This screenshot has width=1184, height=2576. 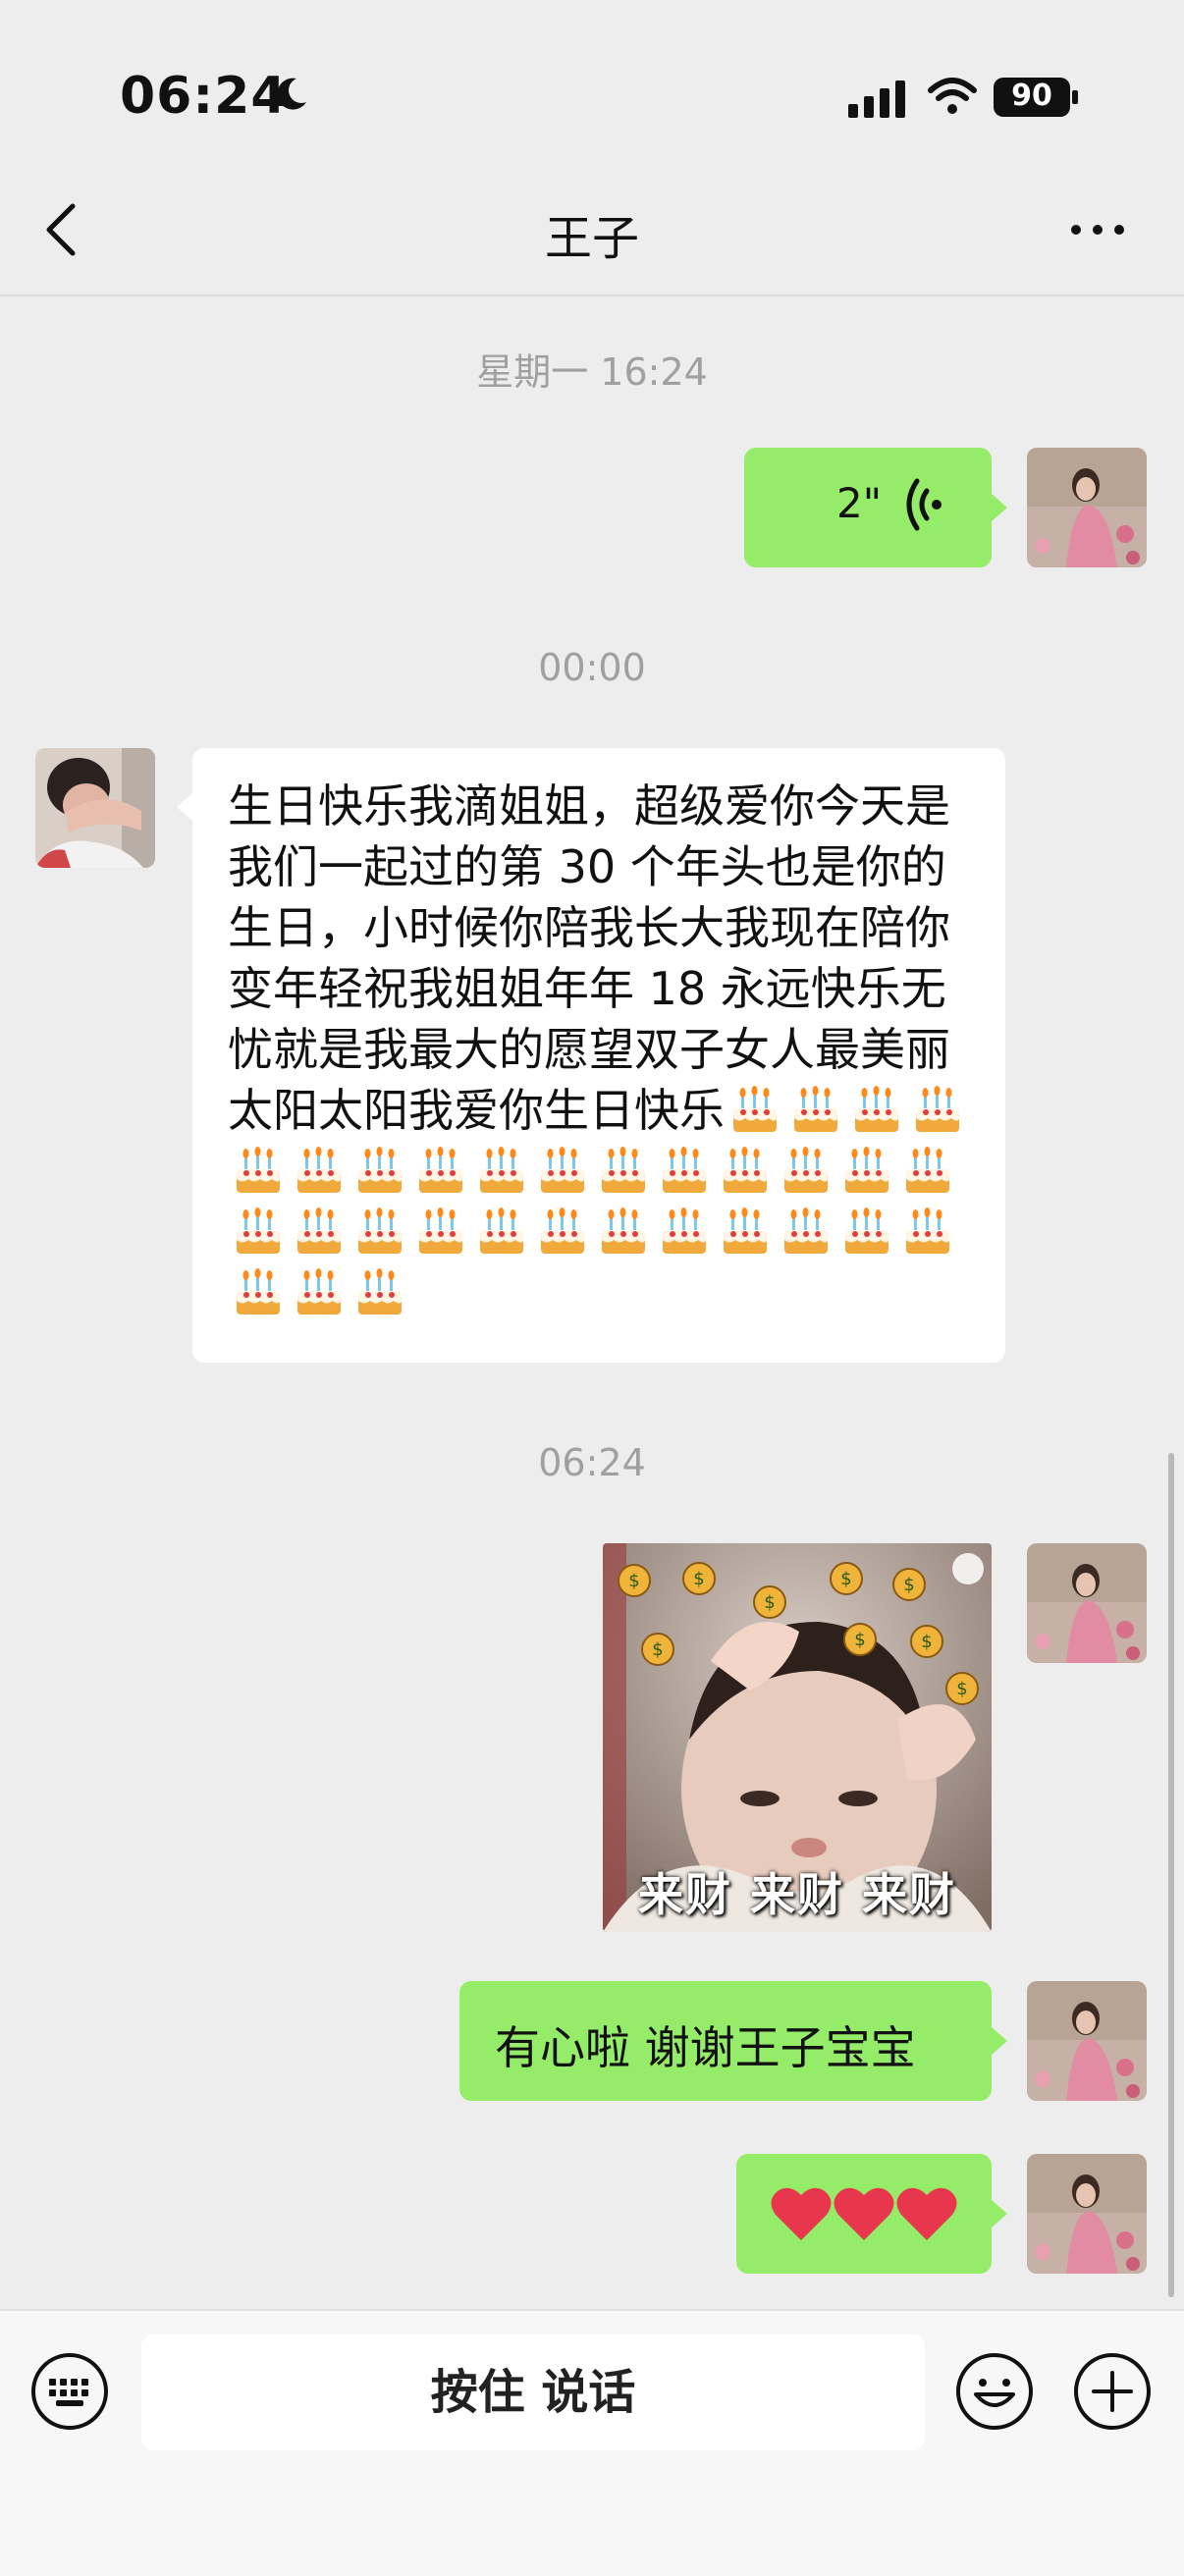 What do you see at coordinates (204, 96) in the screenshot?
I see `status-time: 06:24` at bounding box center [204, 96].